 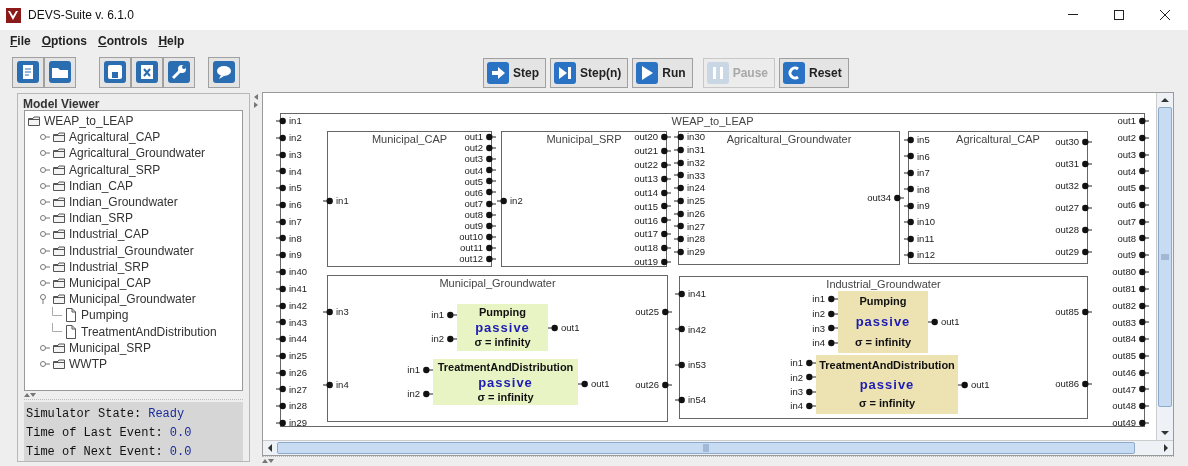 I want to click on port-label: in26, so click(x=696, y=213).